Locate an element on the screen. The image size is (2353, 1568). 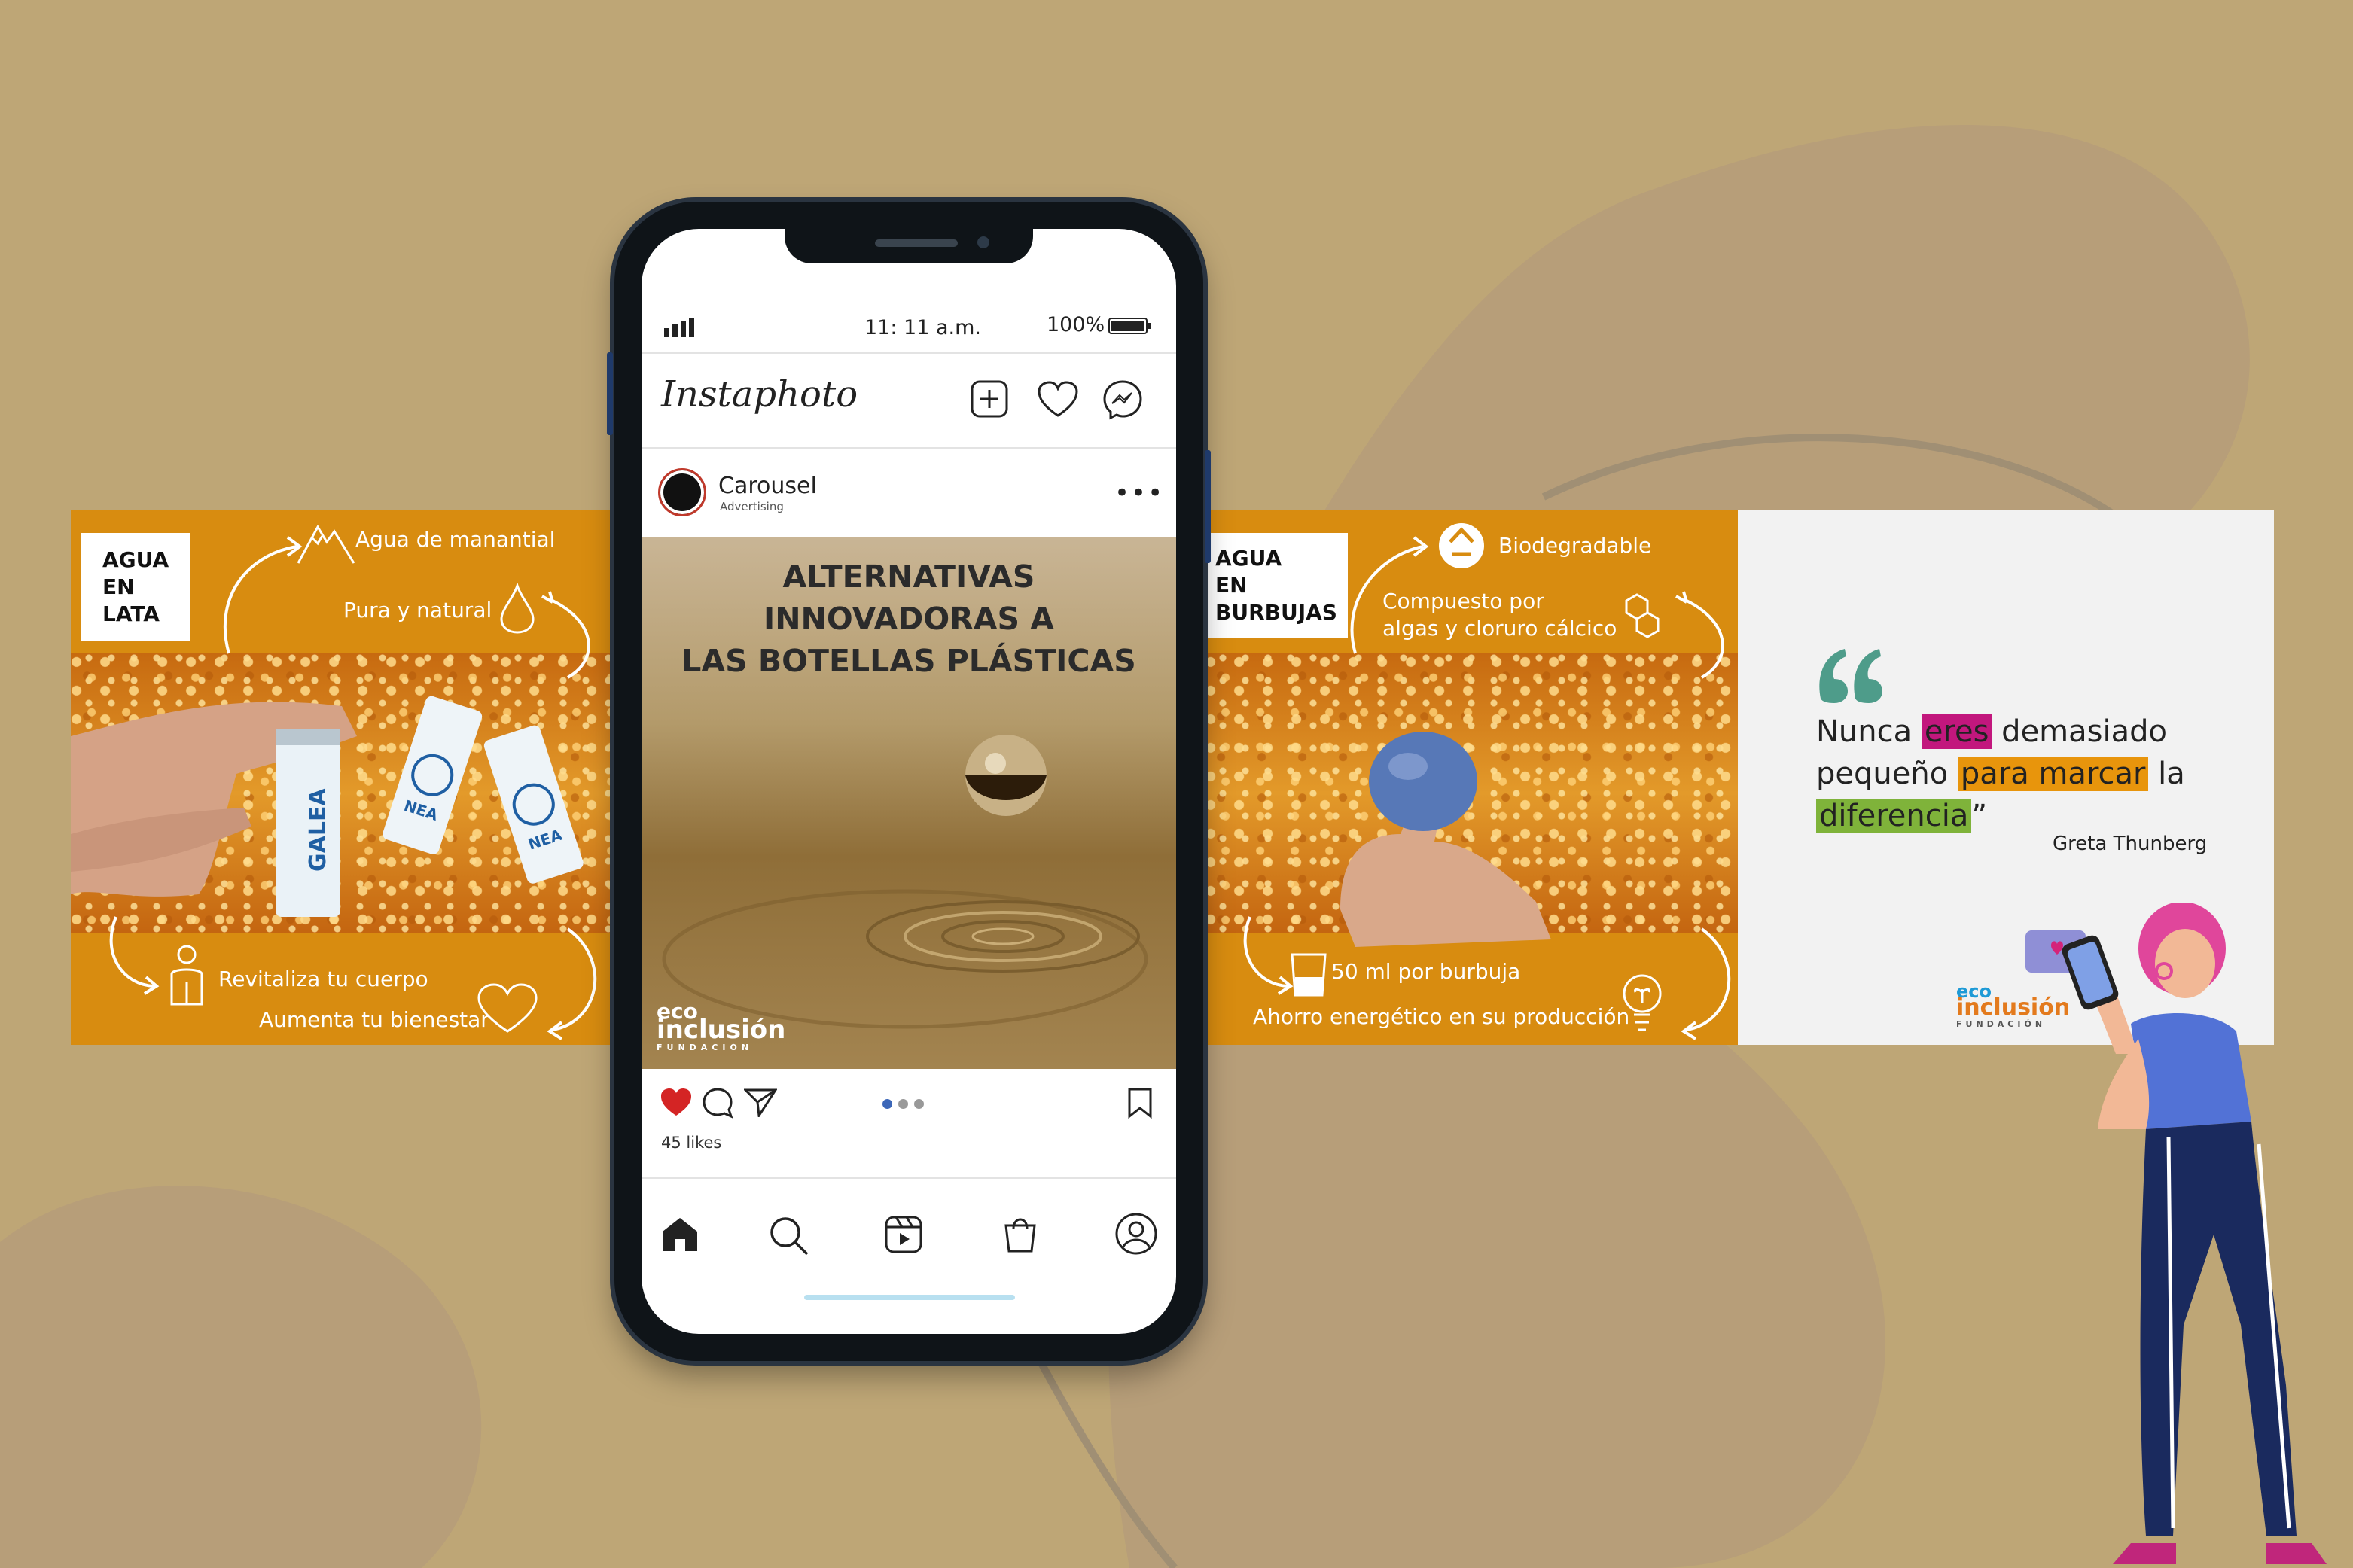
quote-part: ” is located at coordinates (1979, 816).